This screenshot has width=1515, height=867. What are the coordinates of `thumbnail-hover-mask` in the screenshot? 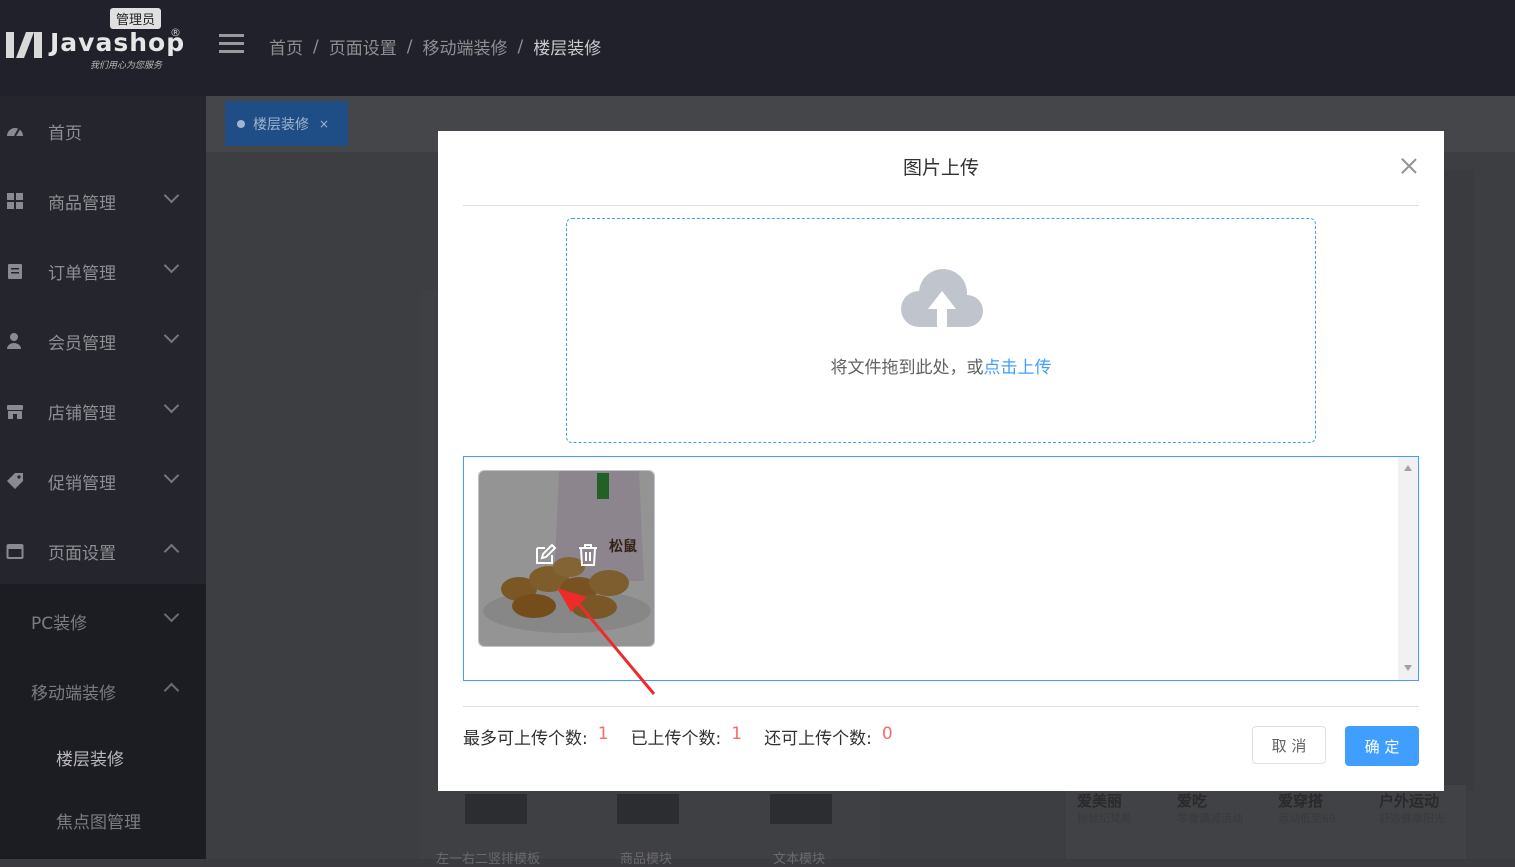 It's located at (566, 558).